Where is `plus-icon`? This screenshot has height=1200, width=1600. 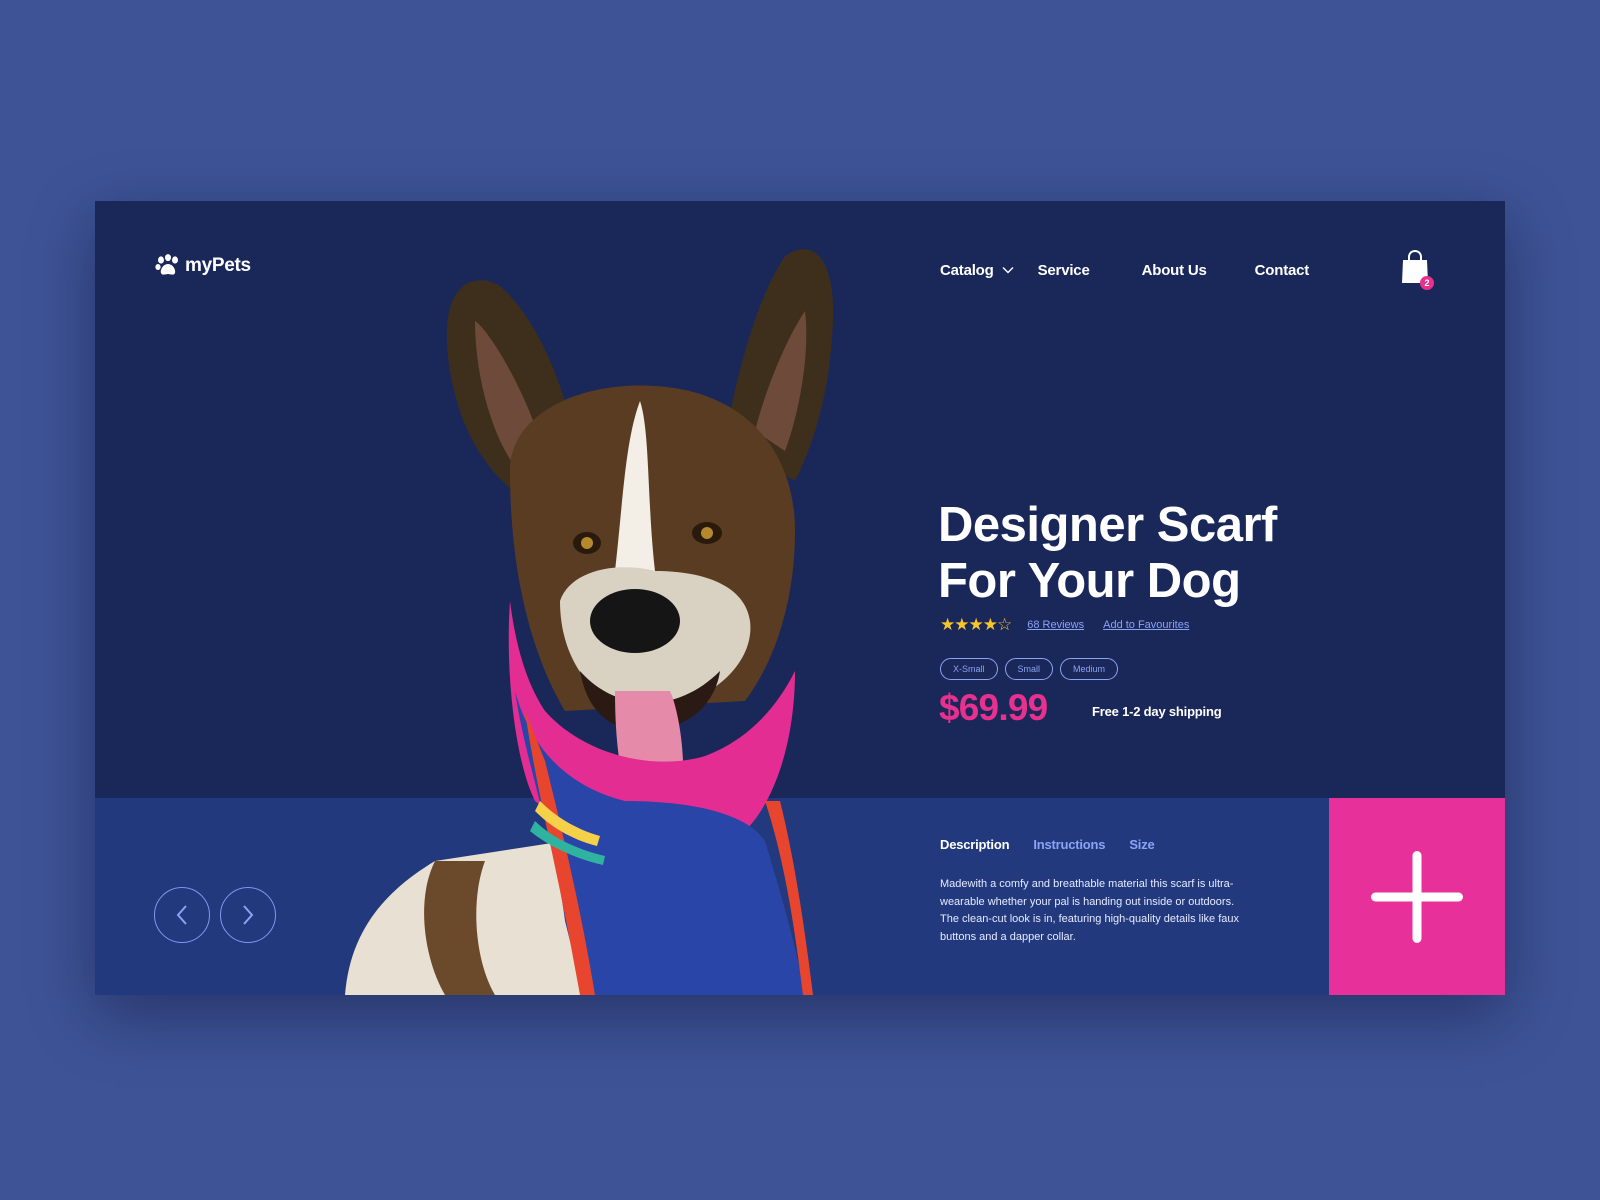 plus-icon is located at coordinates (1417, 896).